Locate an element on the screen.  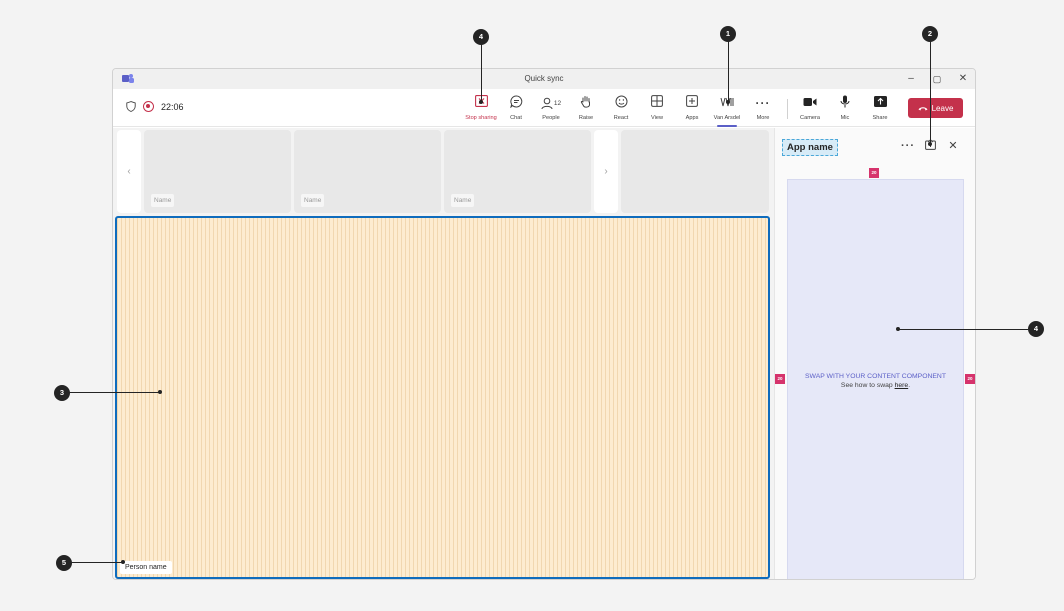
callout-2: 2 is located at coordinates (930, 34).